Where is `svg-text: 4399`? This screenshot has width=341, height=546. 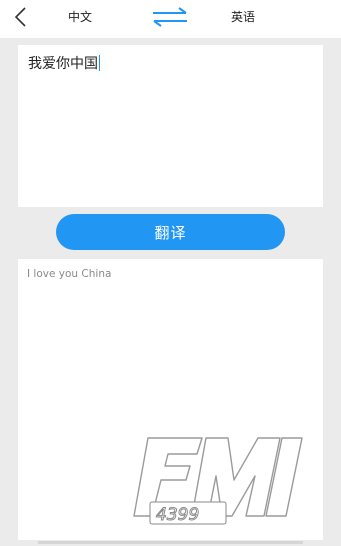
svg-text: 4399 is located at coordinates (177, 515).